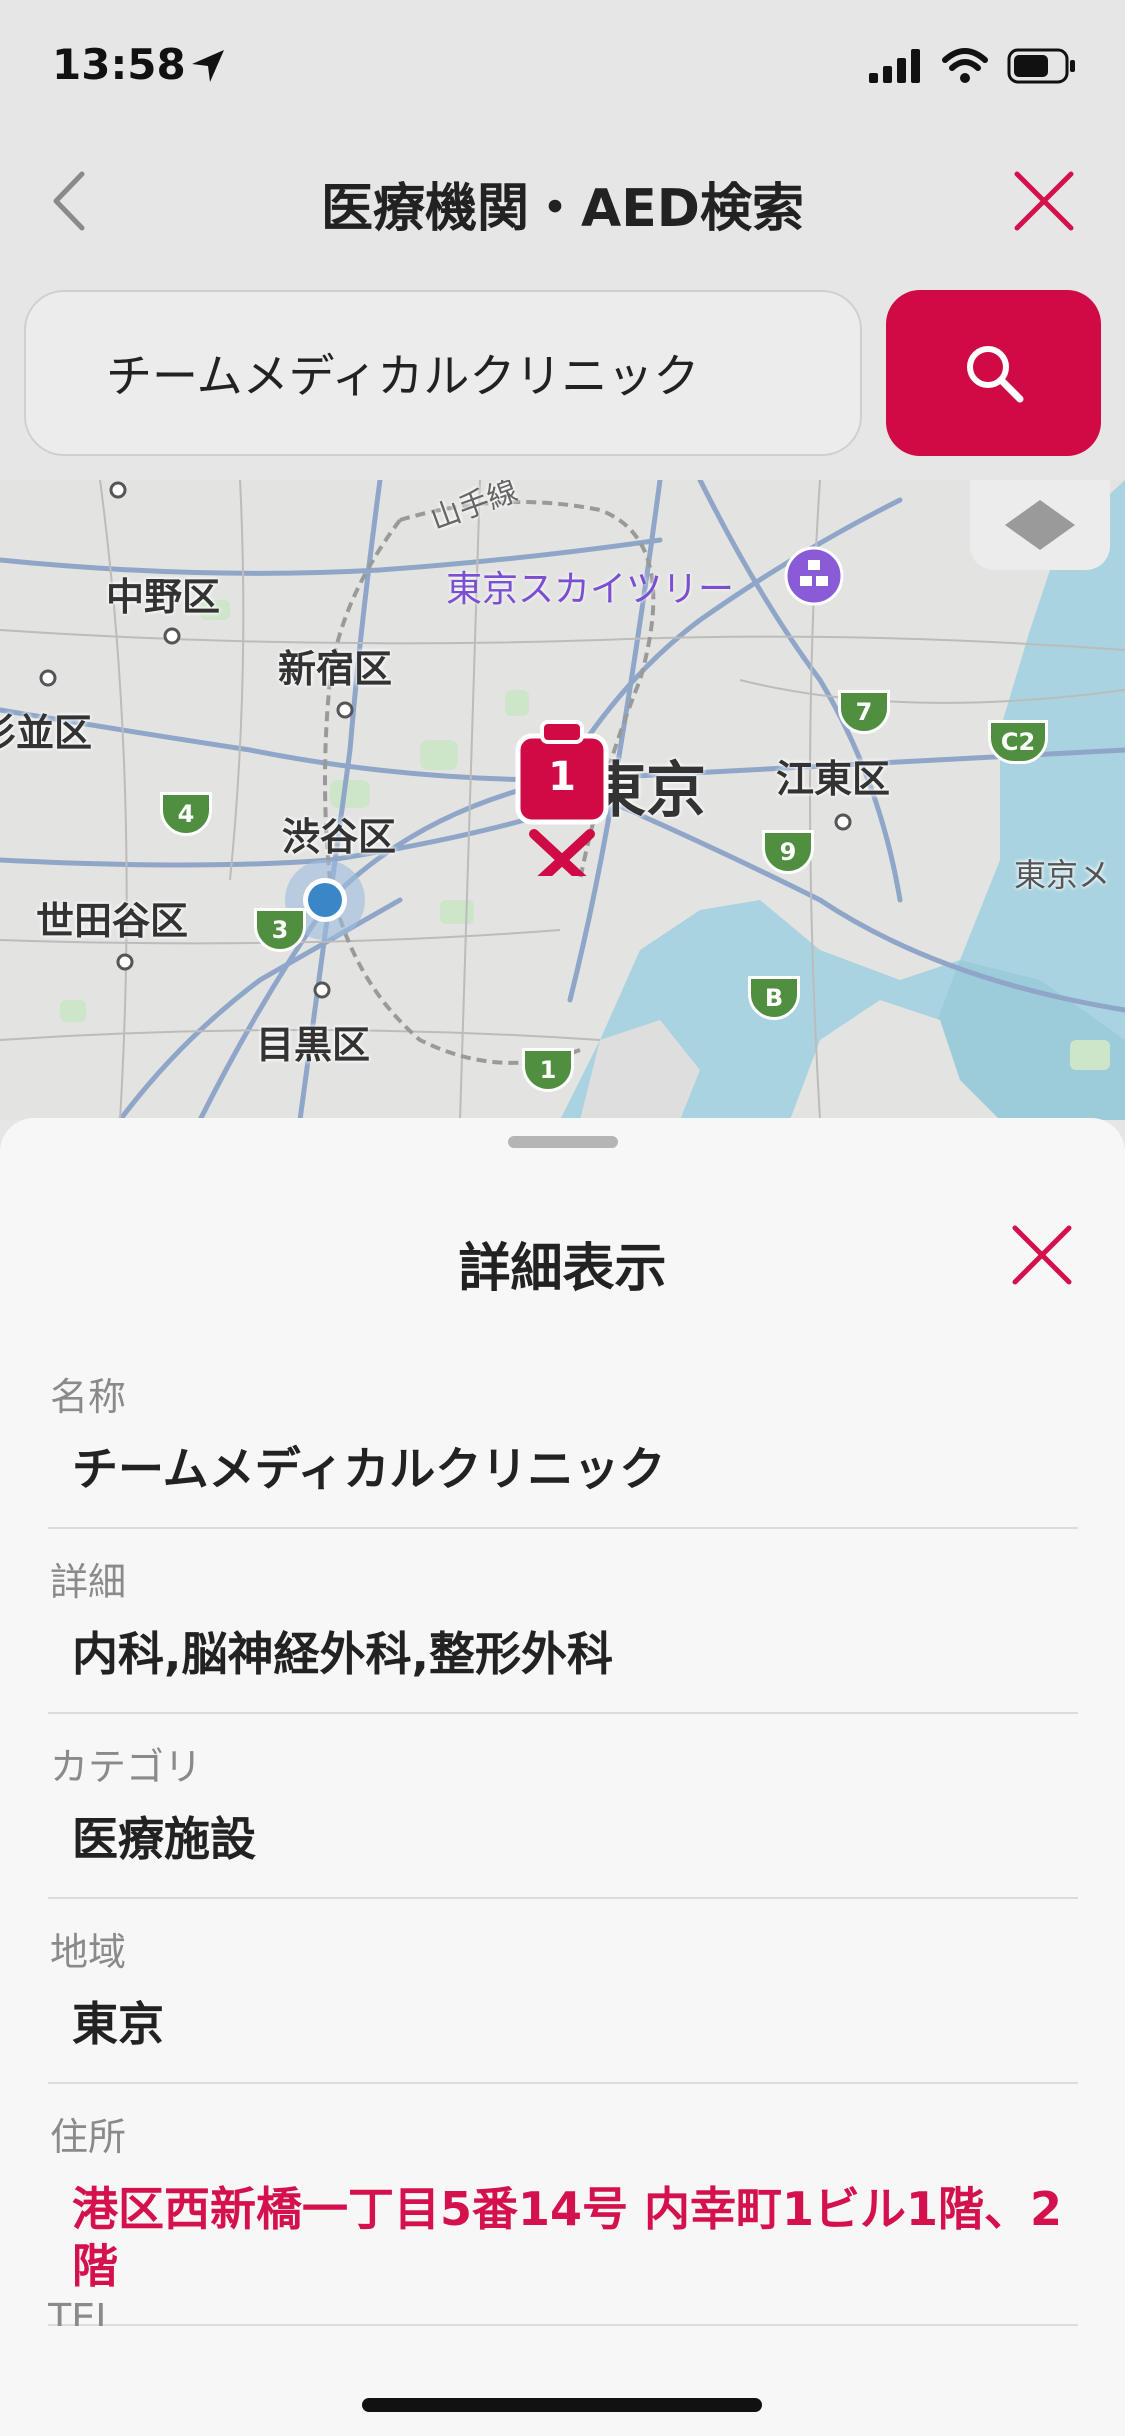  I want to click on detail-row-address: 住所 港区西新橋一丁目5番14号 内幸町1ビル1階、2階, so click(563, 2205).